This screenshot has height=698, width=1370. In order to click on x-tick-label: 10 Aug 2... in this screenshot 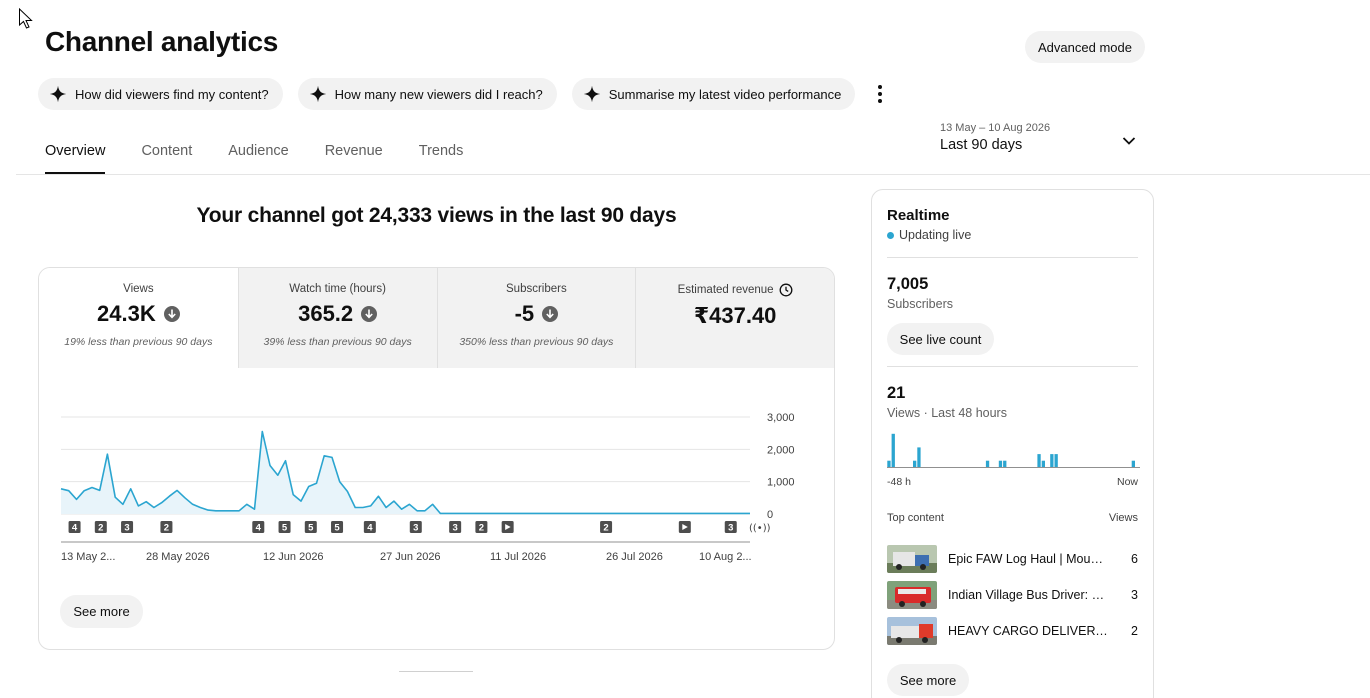, I will do `click(725, 557)`.